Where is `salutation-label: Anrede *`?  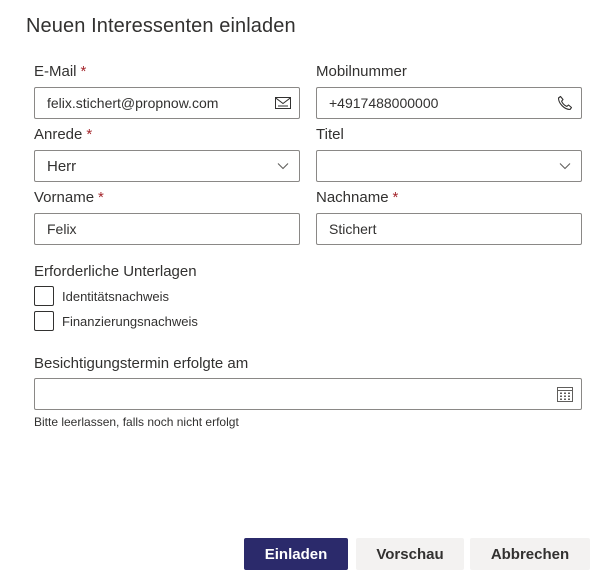
salutation-label: Anrede * is located at coordinates (63, 134).